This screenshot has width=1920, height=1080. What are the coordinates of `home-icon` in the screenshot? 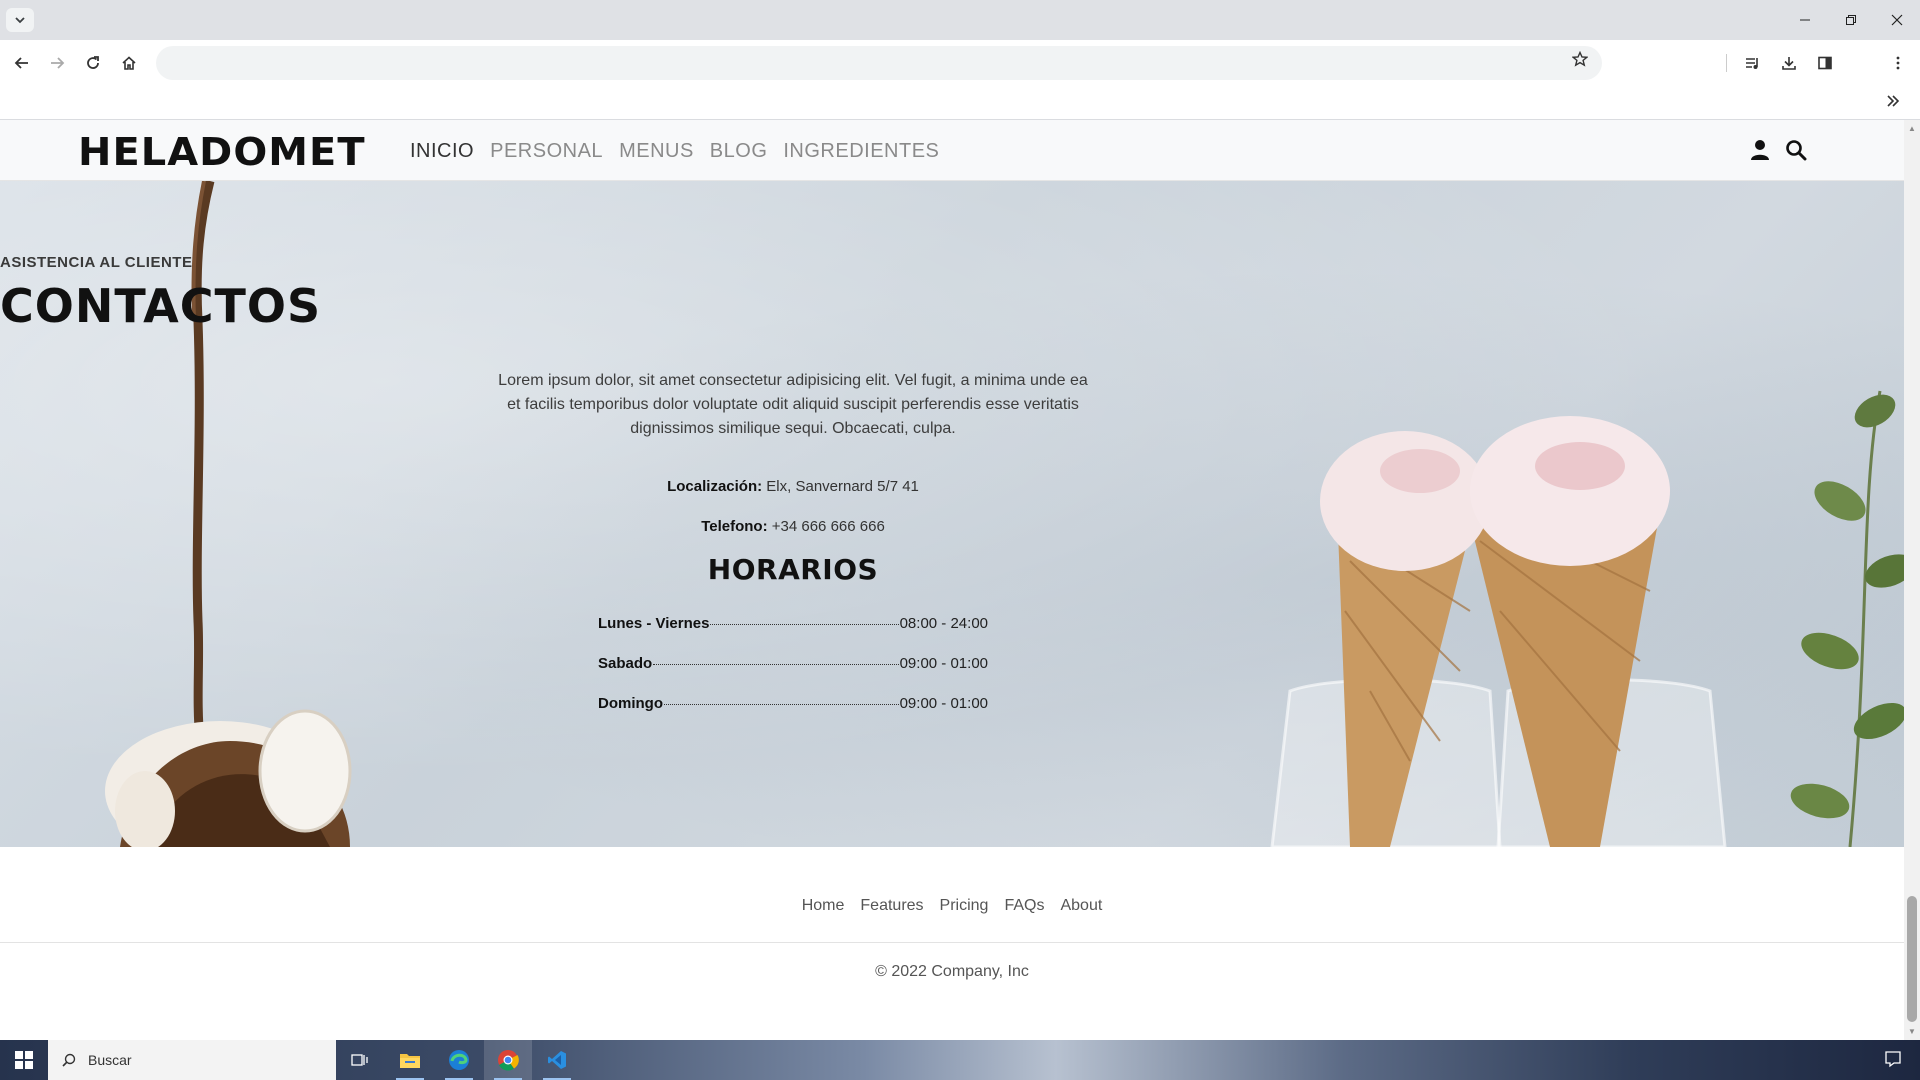 It's located at (129, 63).